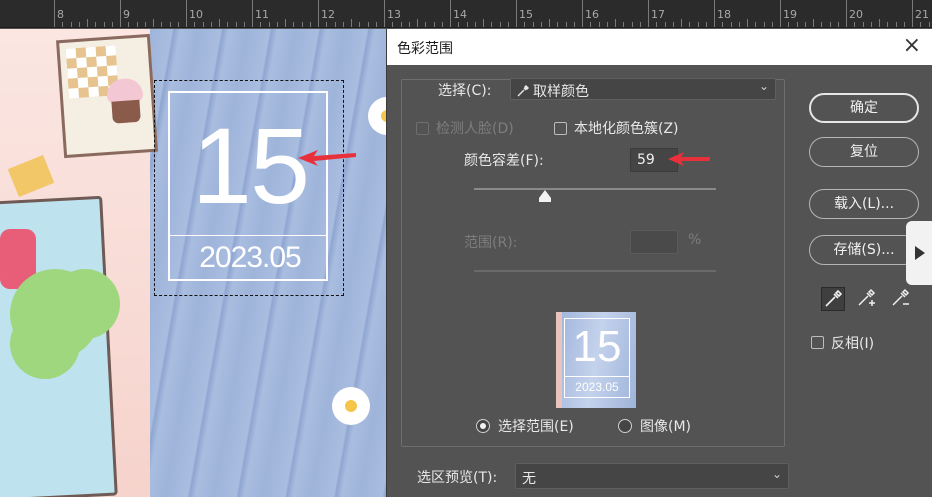  What do you see at coordinates (248, 235) in the screenshot?
I see `frame-divider` at bounding box center [248, 235].